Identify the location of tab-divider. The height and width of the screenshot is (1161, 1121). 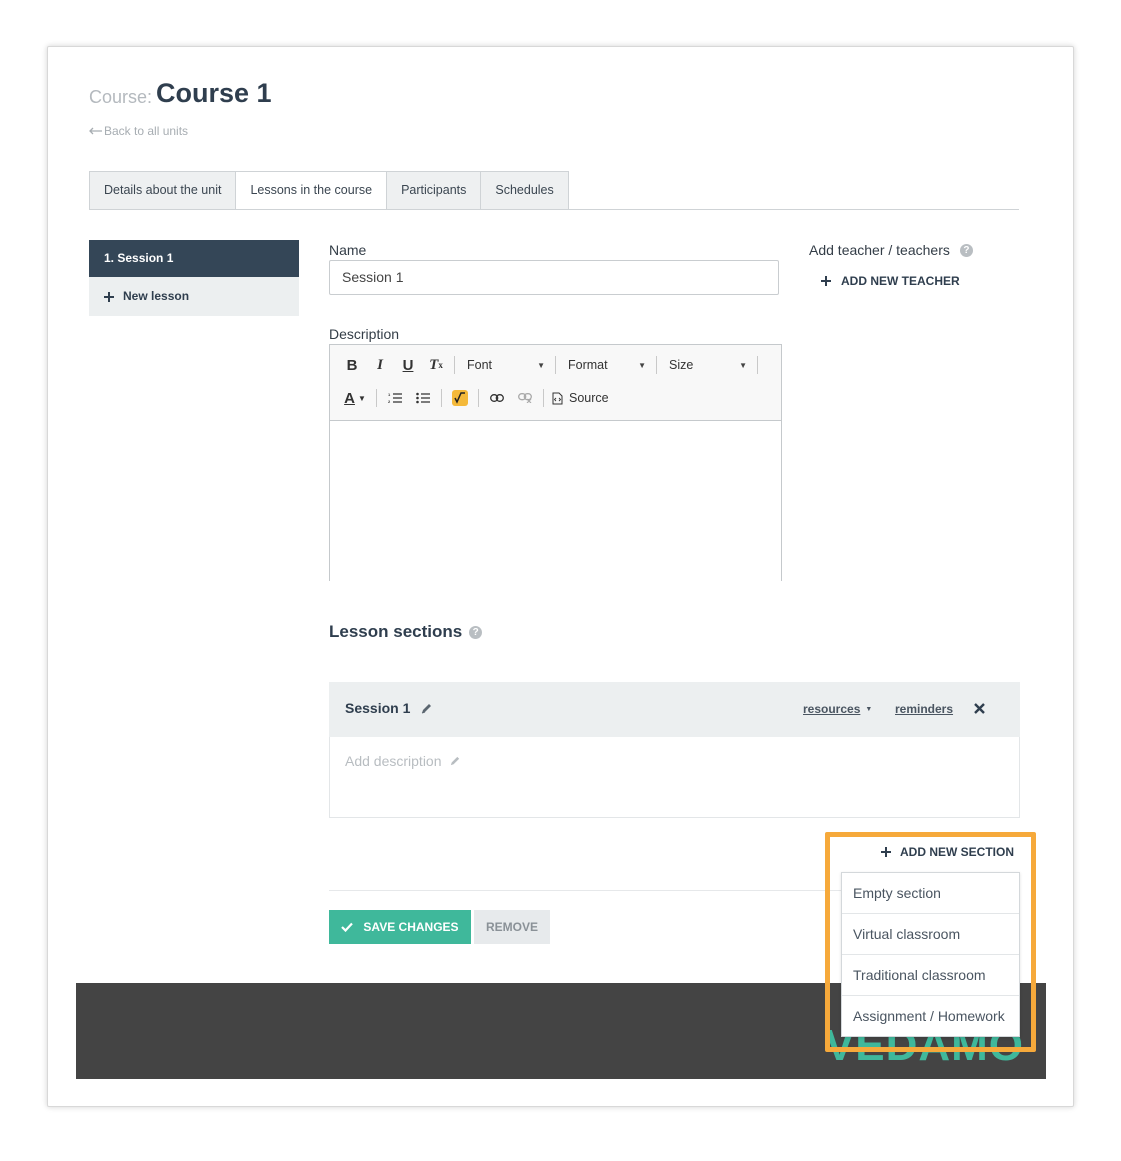
(554, 209).